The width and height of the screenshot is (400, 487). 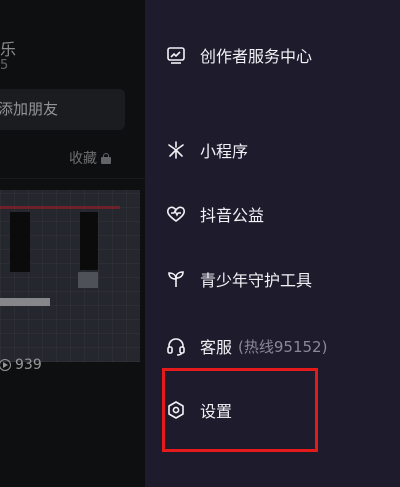 What do you see at coordinates (216, 347) in the screenshot?
I see `menu-item-label: 客服` at bounding box center [216, 347].